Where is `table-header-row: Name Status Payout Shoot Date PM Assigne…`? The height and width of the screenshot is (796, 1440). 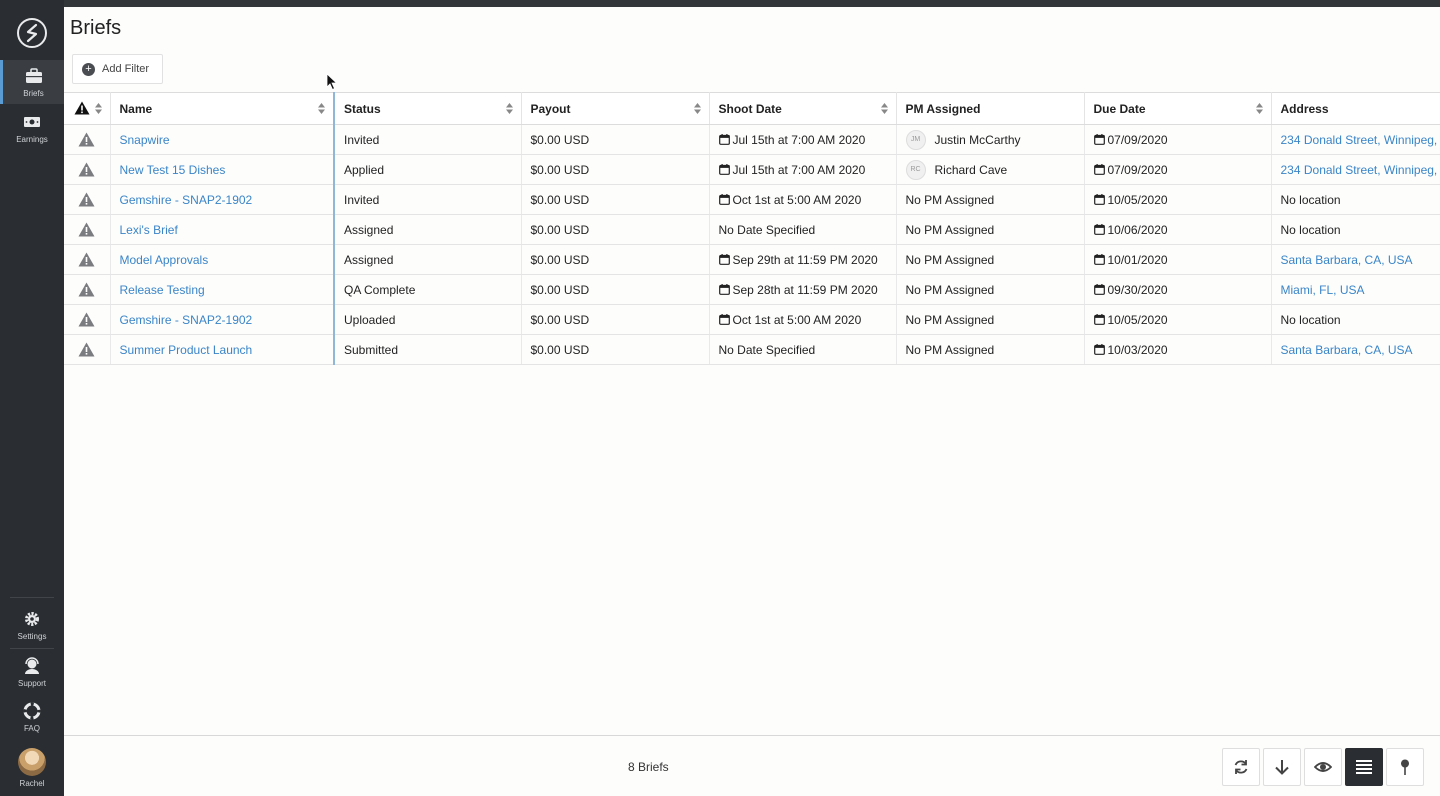 table-header-row: Name Status Payout Shoot Date PM Assigne… is located at coordinates (752, 108).